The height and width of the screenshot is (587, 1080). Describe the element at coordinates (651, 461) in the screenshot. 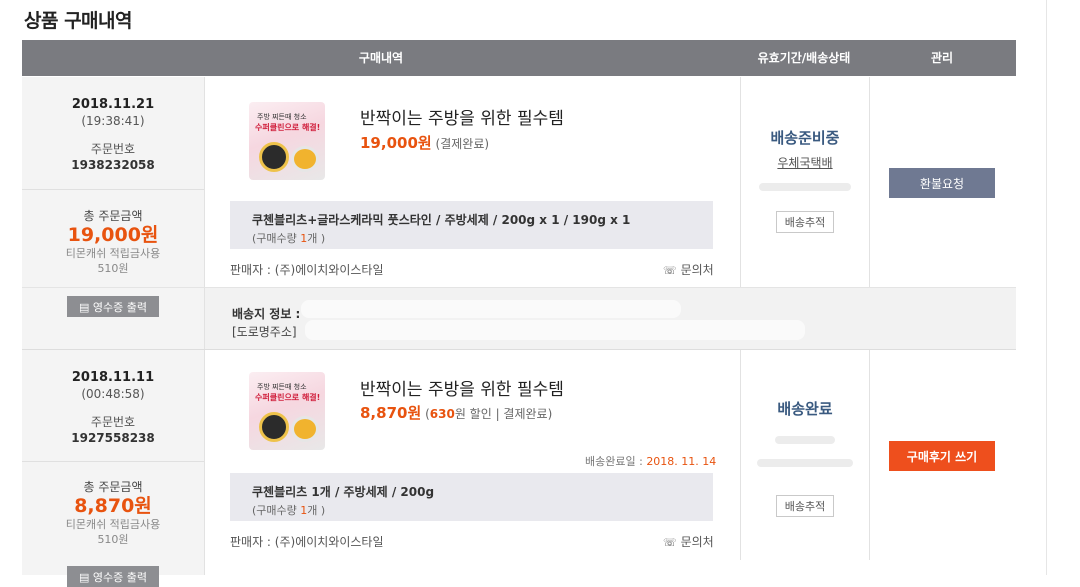

I see `ship-complete-date: 배송완료일 : 2018. 11. 14` at that location.